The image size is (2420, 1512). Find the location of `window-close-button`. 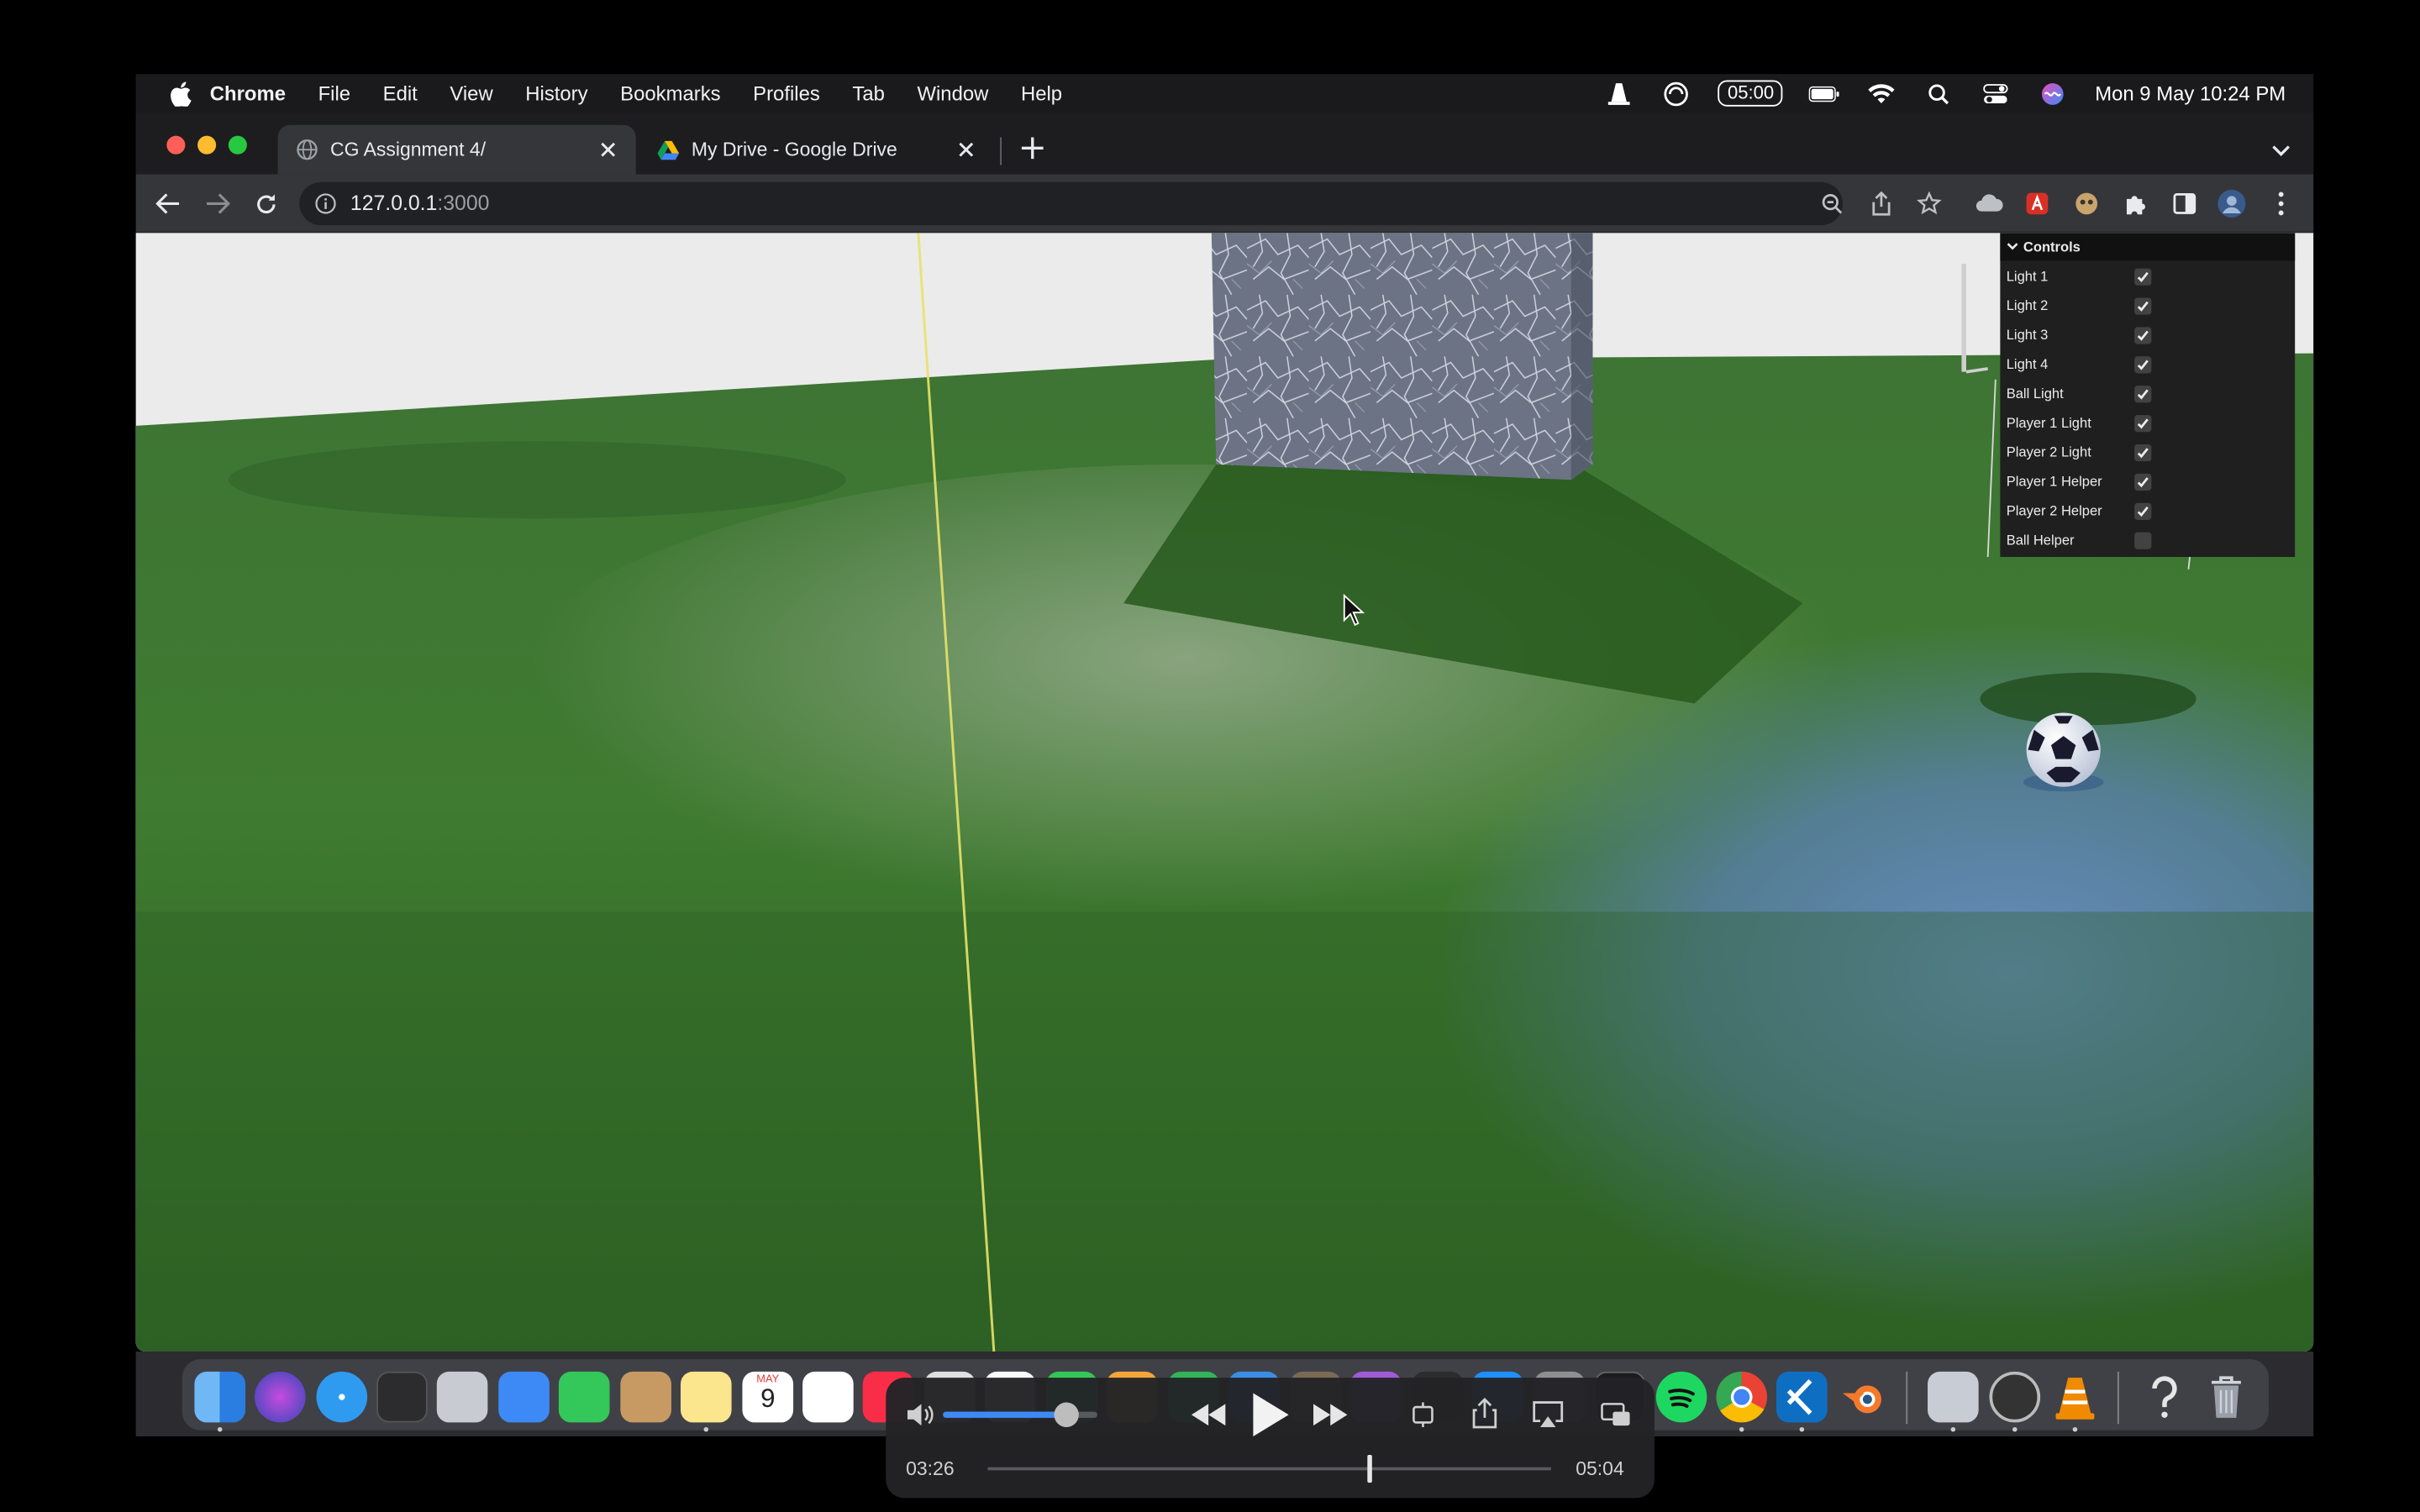

window-close-button is located at coordinates (176, 145).